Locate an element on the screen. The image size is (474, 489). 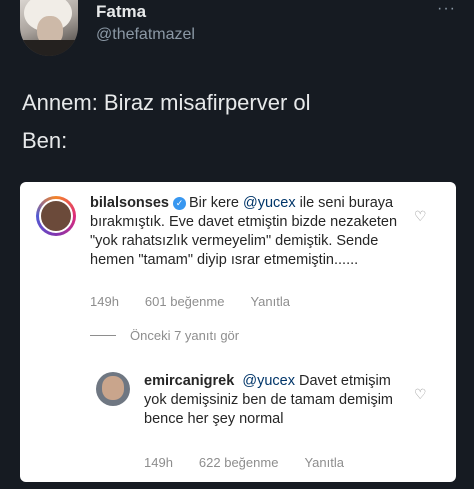
tweet-line: Ben: is located at coordinates (45, 140).